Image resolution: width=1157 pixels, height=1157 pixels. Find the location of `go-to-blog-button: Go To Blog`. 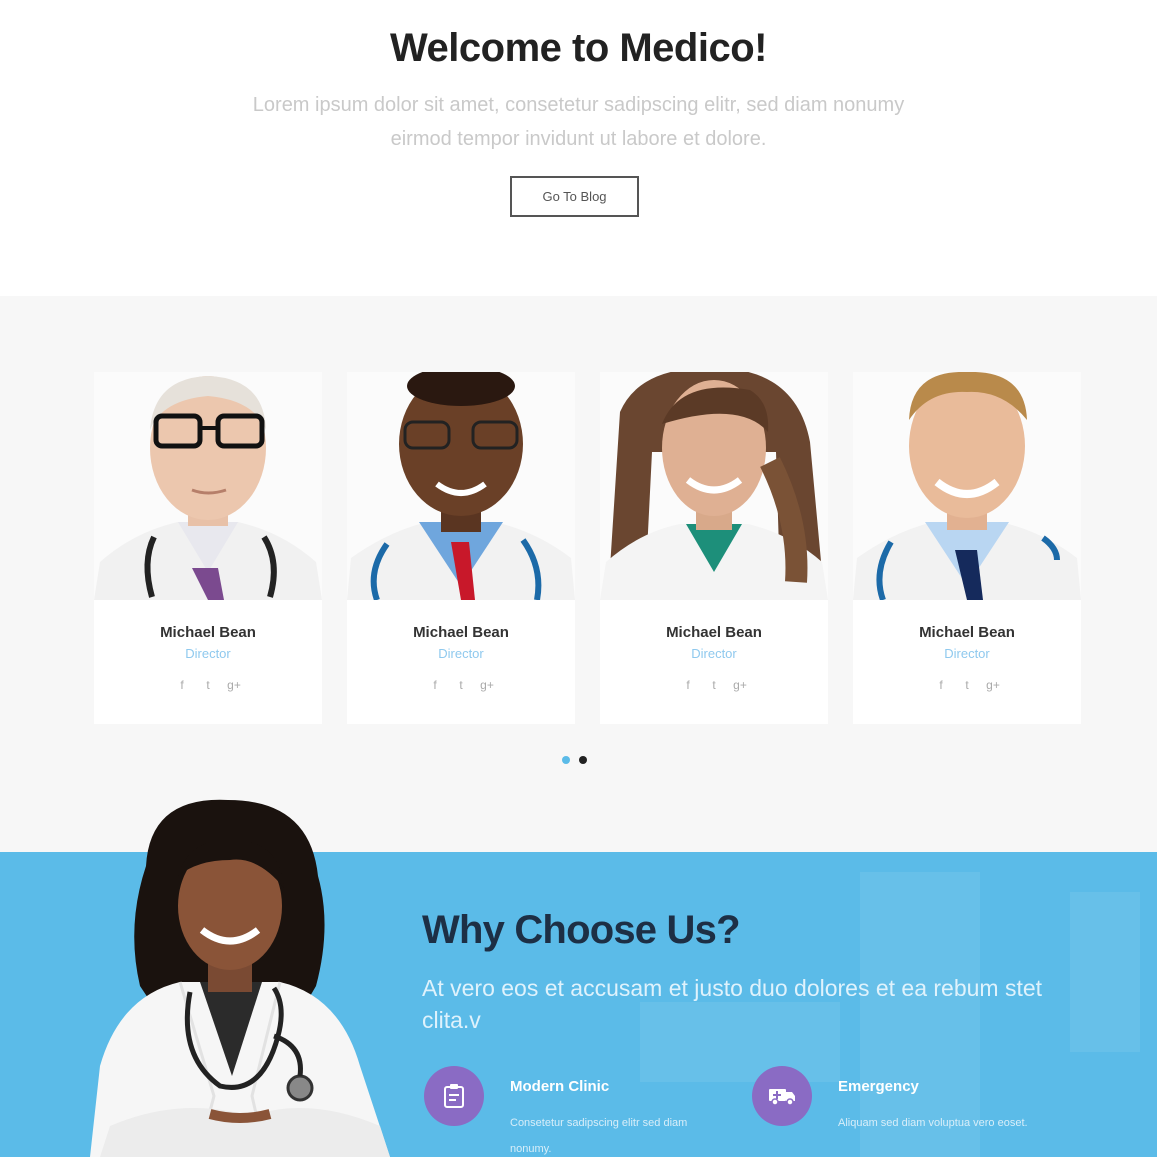

go-to-blog-button: Go To Blog is located at coordinates (574, 196).